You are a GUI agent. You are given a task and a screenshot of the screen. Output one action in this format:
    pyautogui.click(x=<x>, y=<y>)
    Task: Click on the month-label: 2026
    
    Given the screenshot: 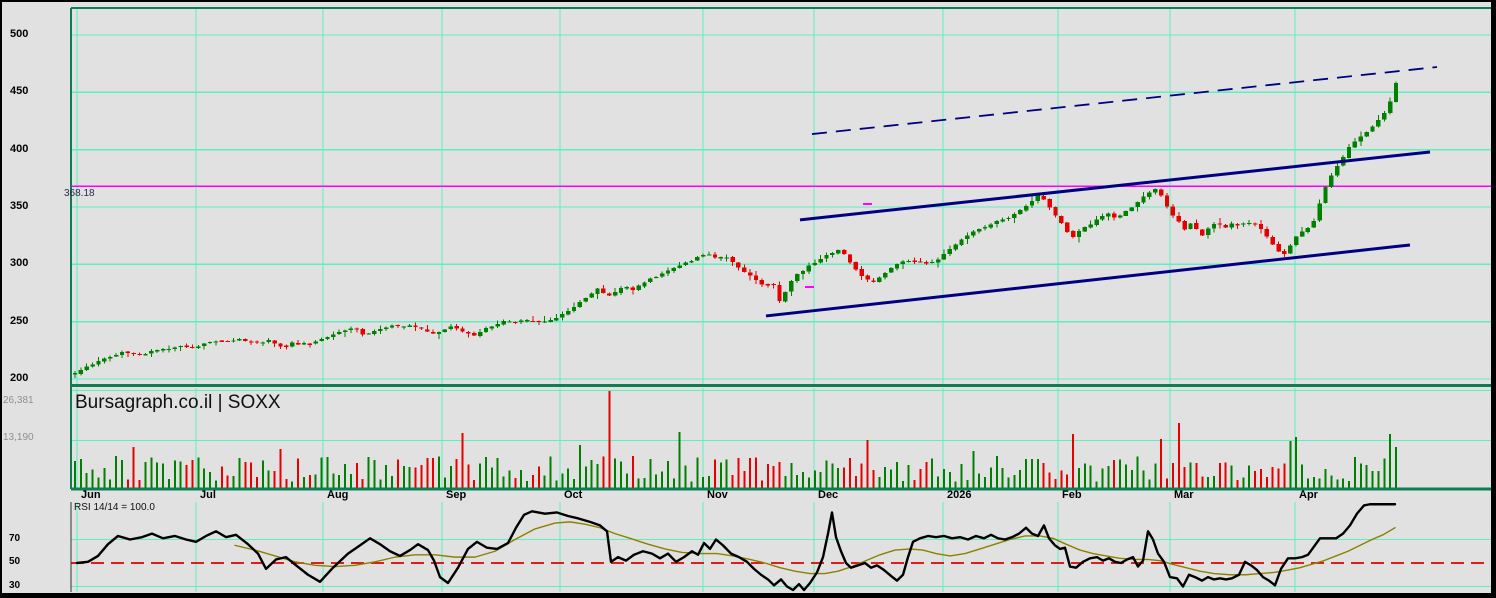 What is the action you would take?
    pyautogui.click(x=959, y=495)
    